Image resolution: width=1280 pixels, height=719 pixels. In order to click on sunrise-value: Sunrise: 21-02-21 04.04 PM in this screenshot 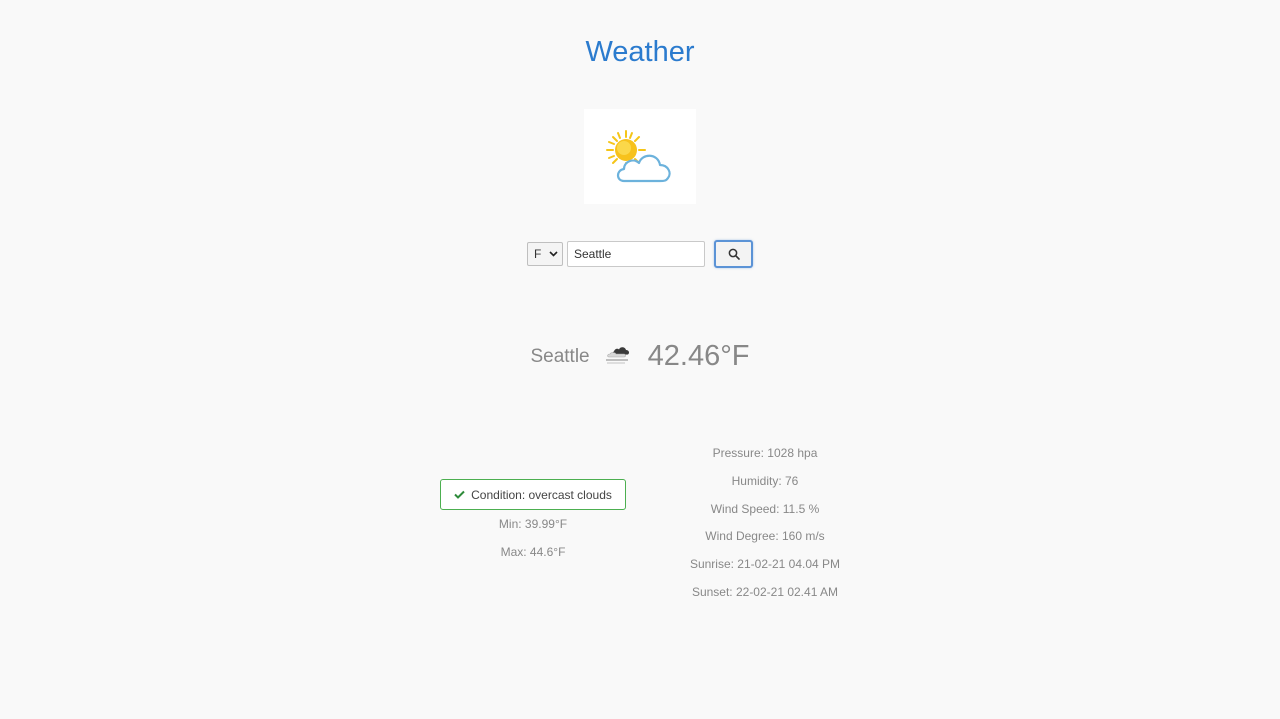, I will do `click(765, 564)`.